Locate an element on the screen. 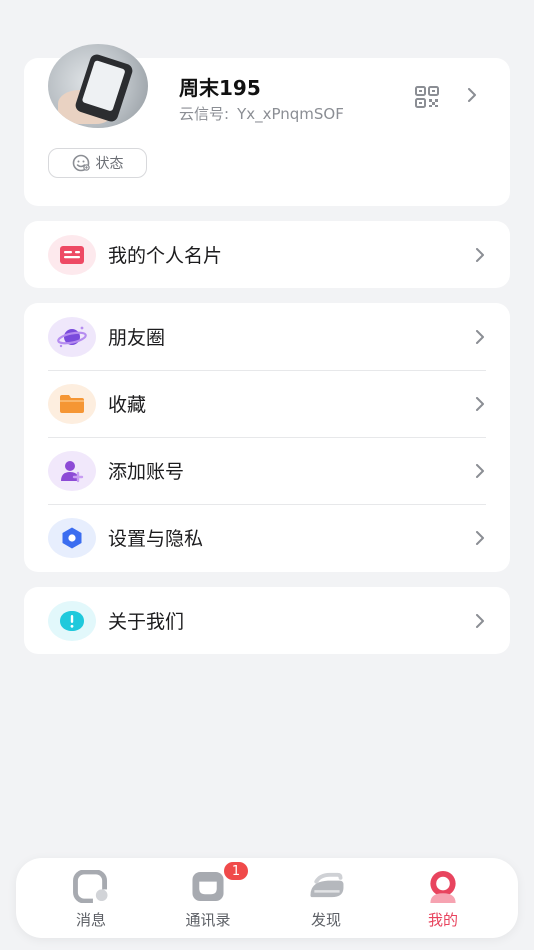 This screenshot has height=950, width=534. menu-item-business-card: 我的个人名片 is located at coordinates (267, 254).